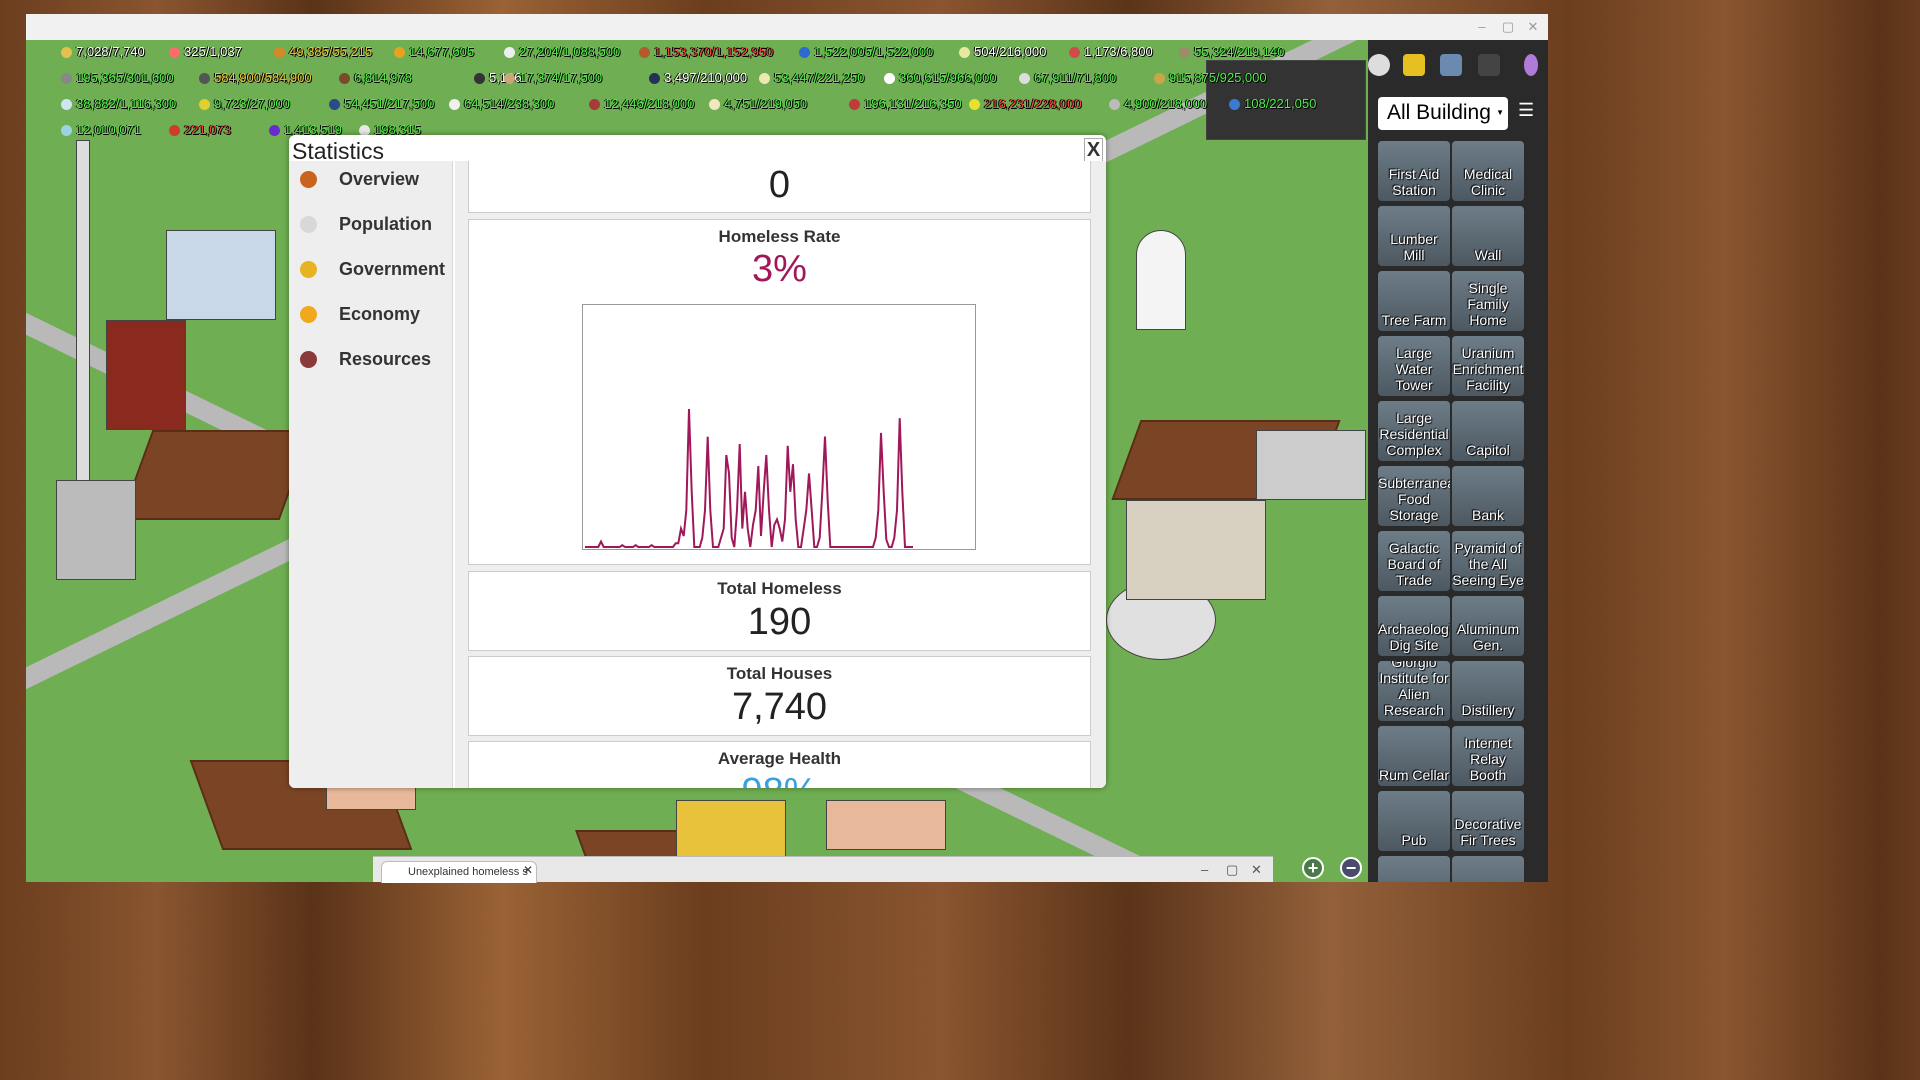 This screenshot has width=1920, height=1080. Describe the element at coordinates (1531, 65) in the screenshot. I see `potion-icon` at that location.